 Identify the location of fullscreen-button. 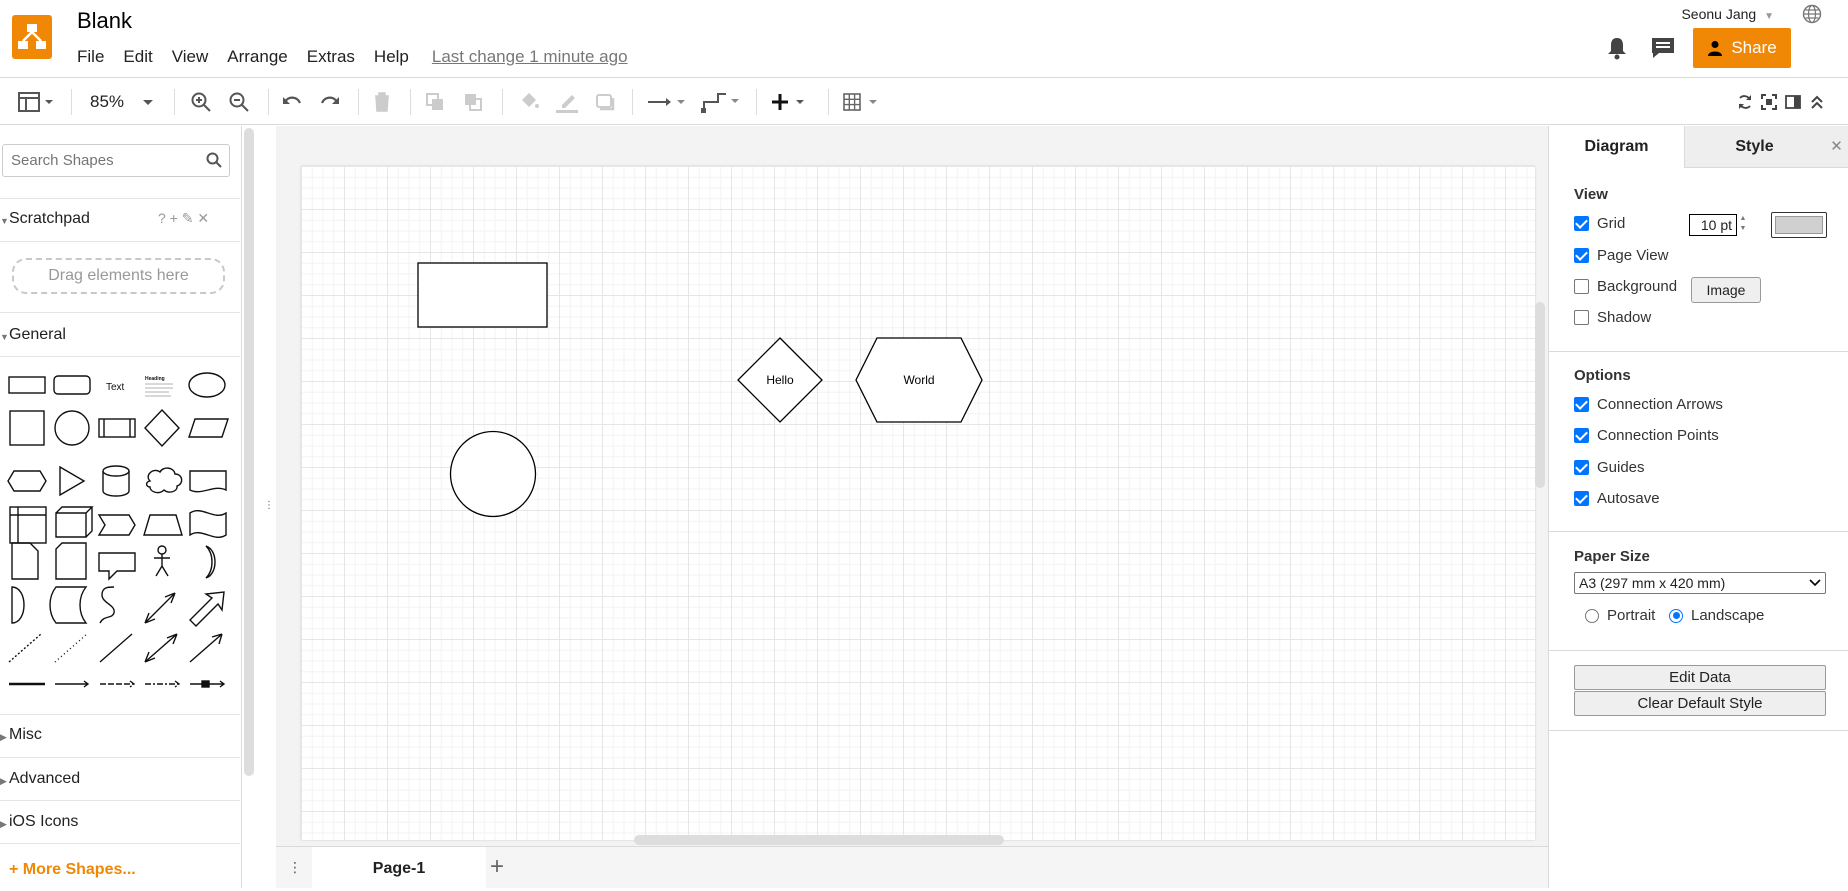
(1769, 102).